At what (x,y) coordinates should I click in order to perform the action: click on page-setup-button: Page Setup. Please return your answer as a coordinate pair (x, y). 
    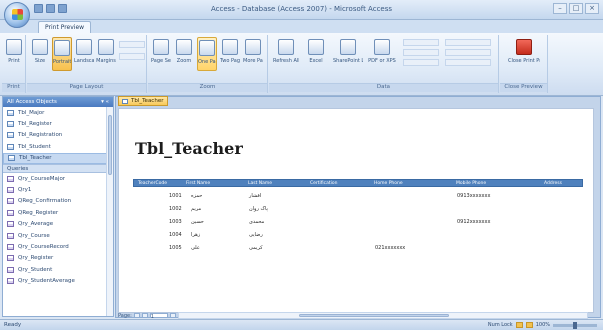
    Looking at the image, I should click on (161, 54).